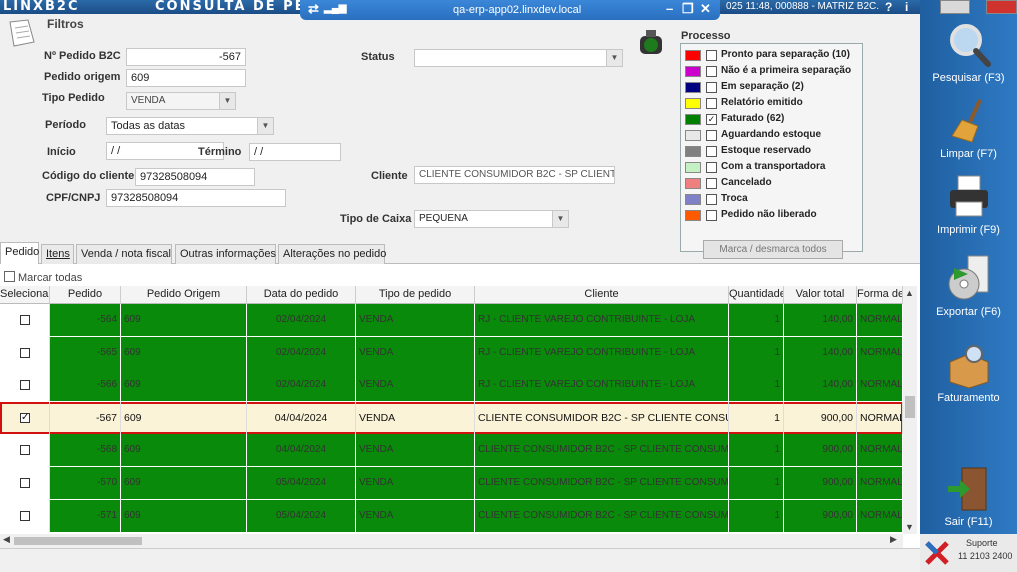  What do you see at coordinates (43, 277) in the screenshot?
I see `marcar-todas-checkbox: Marcar todas` at bounding box center [43, 277].